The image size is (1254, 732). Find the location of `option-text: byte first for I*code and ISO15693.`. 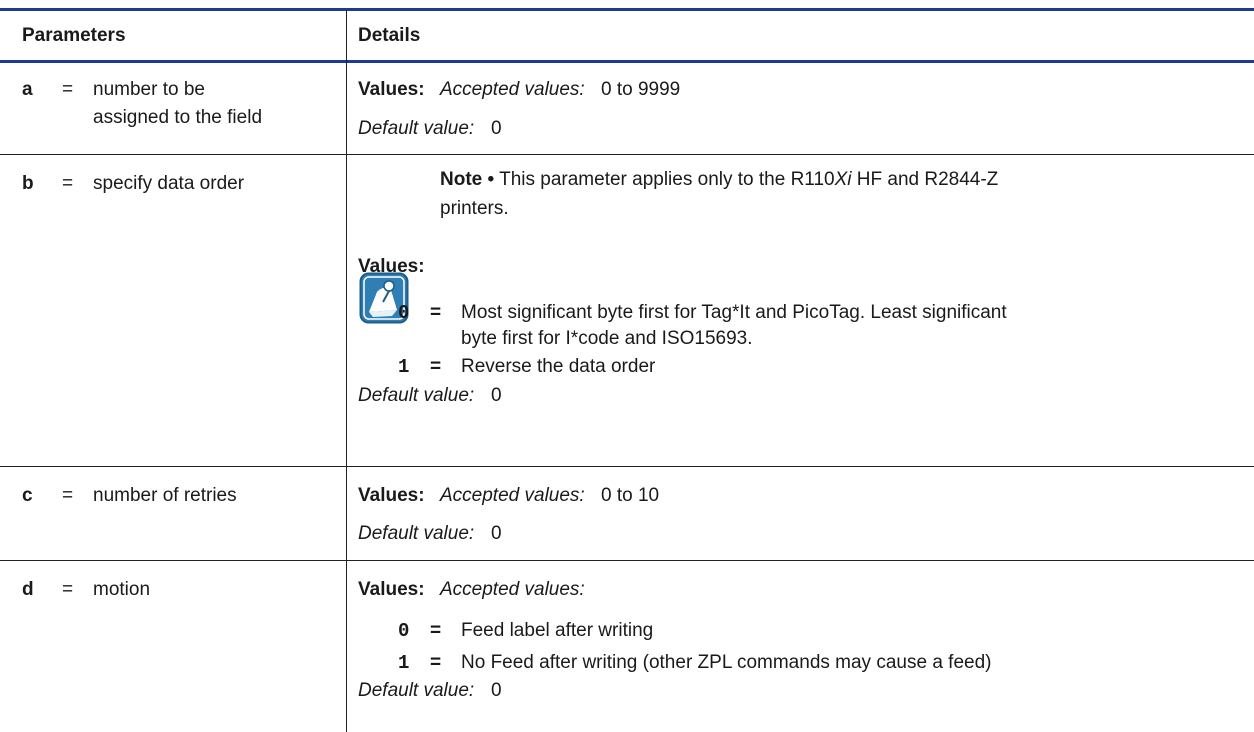

option-text: byte first for I*code and ISO15693. is located at coordinates (607, 338).